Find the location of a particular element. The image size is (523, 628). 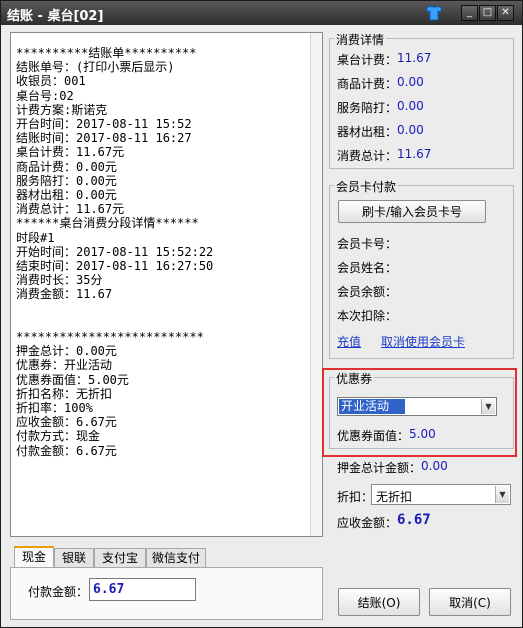

member-name-label: 会员姓名： is located at coordinates (367, 268).